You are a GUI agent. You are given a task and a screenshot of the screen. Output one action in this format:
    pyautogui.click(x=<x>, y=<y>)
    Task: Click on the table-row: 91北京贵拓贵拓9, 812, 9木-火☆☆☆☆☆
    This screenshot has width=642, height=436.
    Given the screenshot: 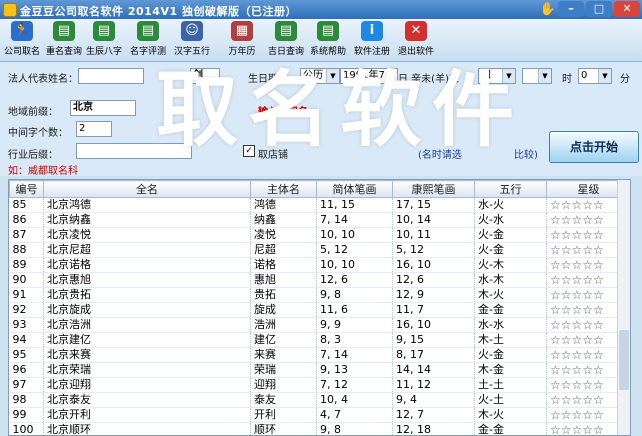 What is the action you would take?
    pyautogui.click(x=320, y=295)
    